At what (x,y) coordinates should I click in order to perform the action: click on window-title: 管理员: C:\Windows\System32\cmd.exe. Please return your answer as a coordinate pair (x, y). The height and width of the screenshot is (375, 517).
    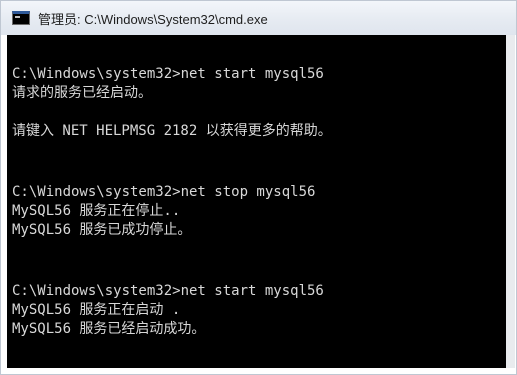
    Looking at the image, I should click on (153, 19).